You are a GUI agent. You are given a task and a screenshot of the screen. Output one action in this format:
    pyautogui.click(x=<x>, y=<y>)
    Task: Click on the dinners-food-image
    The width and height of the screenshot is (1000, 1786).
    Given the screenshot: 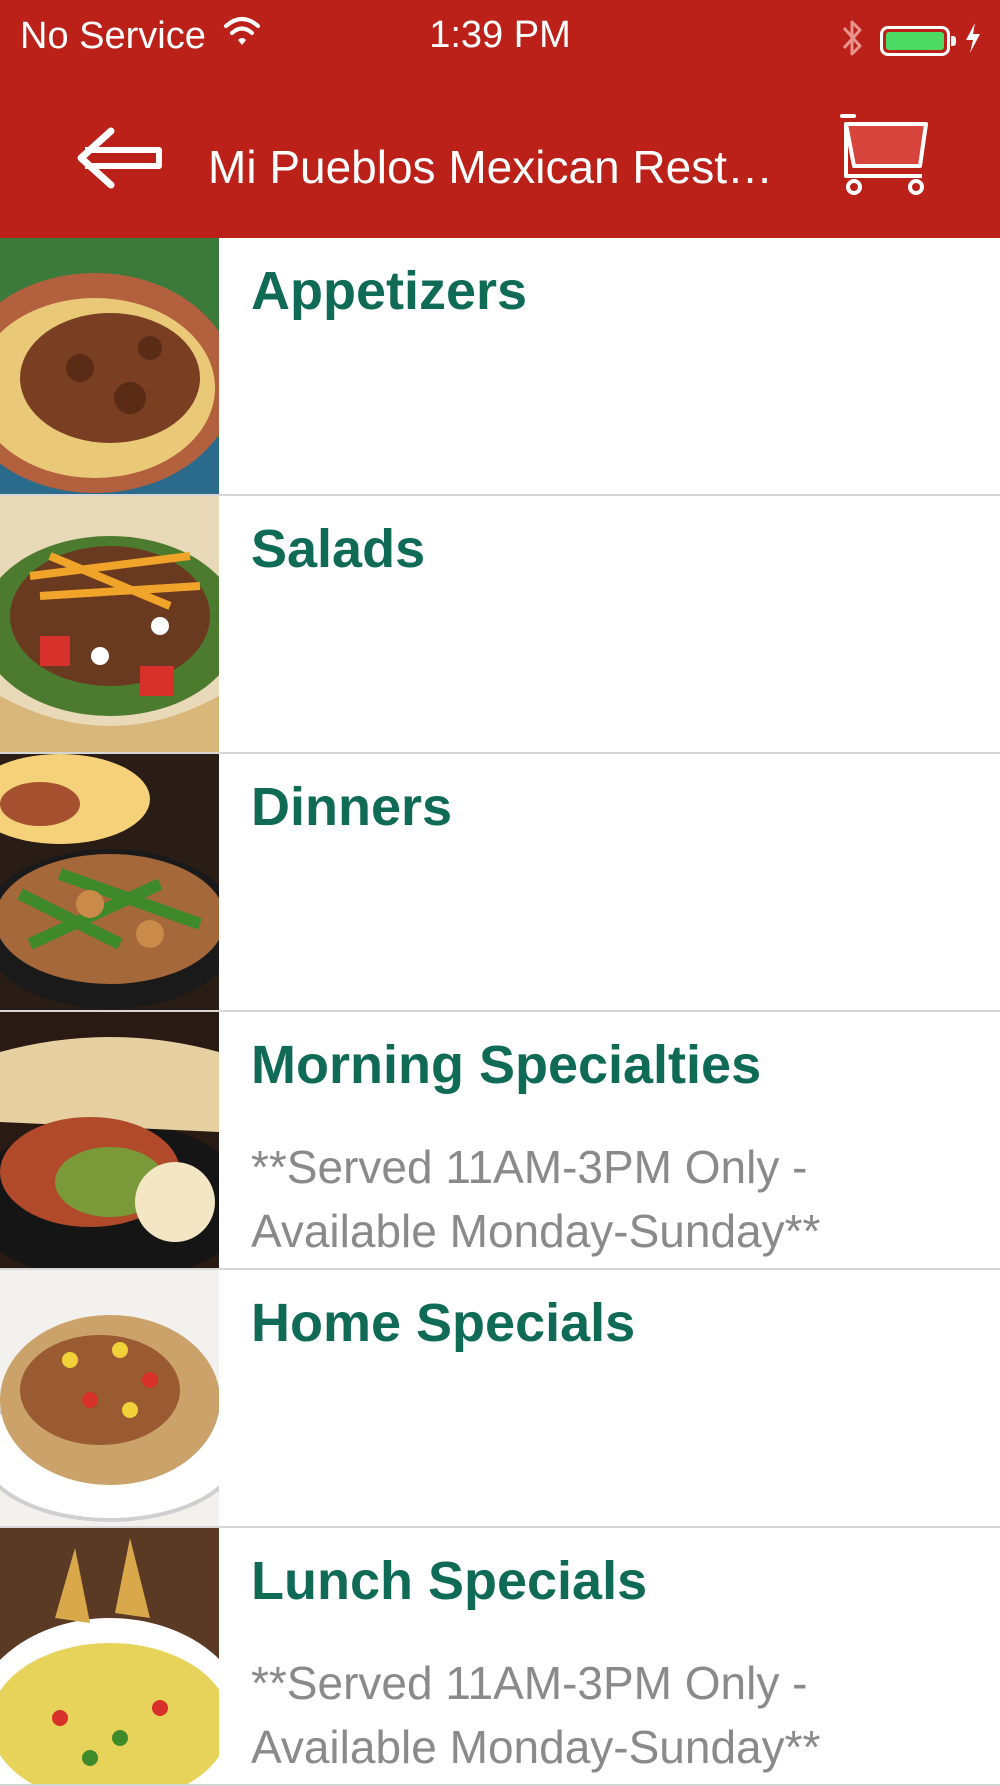 What is the action you would take?
    pyautogui.click(x=109, y=882)
    